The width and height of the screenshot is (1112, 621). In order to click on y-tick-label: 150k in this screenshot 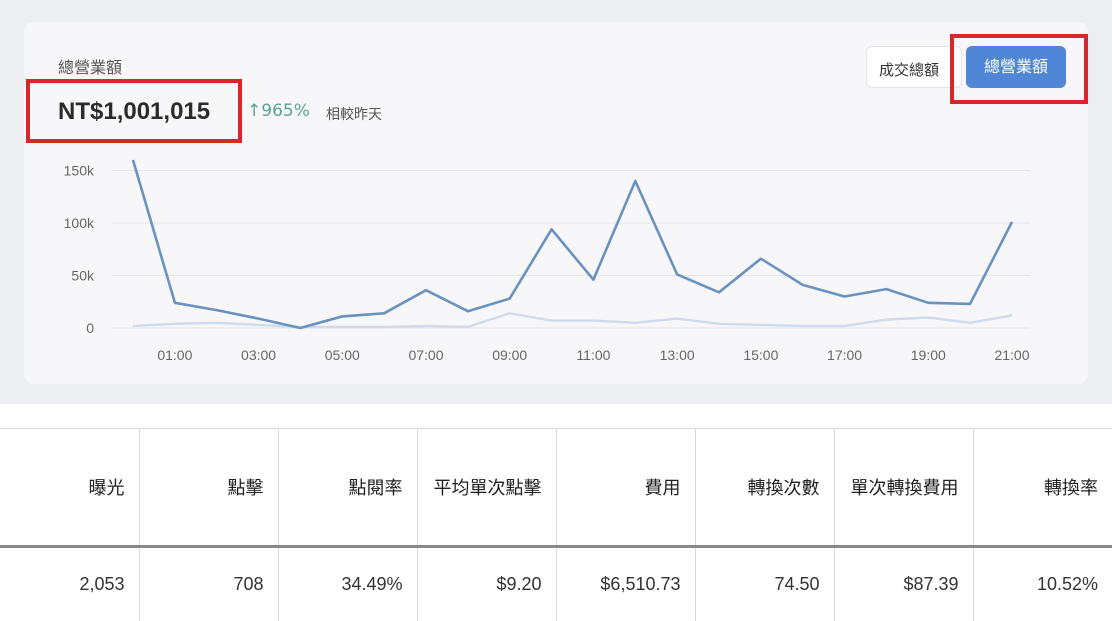, I will do `click(79, 171)`.